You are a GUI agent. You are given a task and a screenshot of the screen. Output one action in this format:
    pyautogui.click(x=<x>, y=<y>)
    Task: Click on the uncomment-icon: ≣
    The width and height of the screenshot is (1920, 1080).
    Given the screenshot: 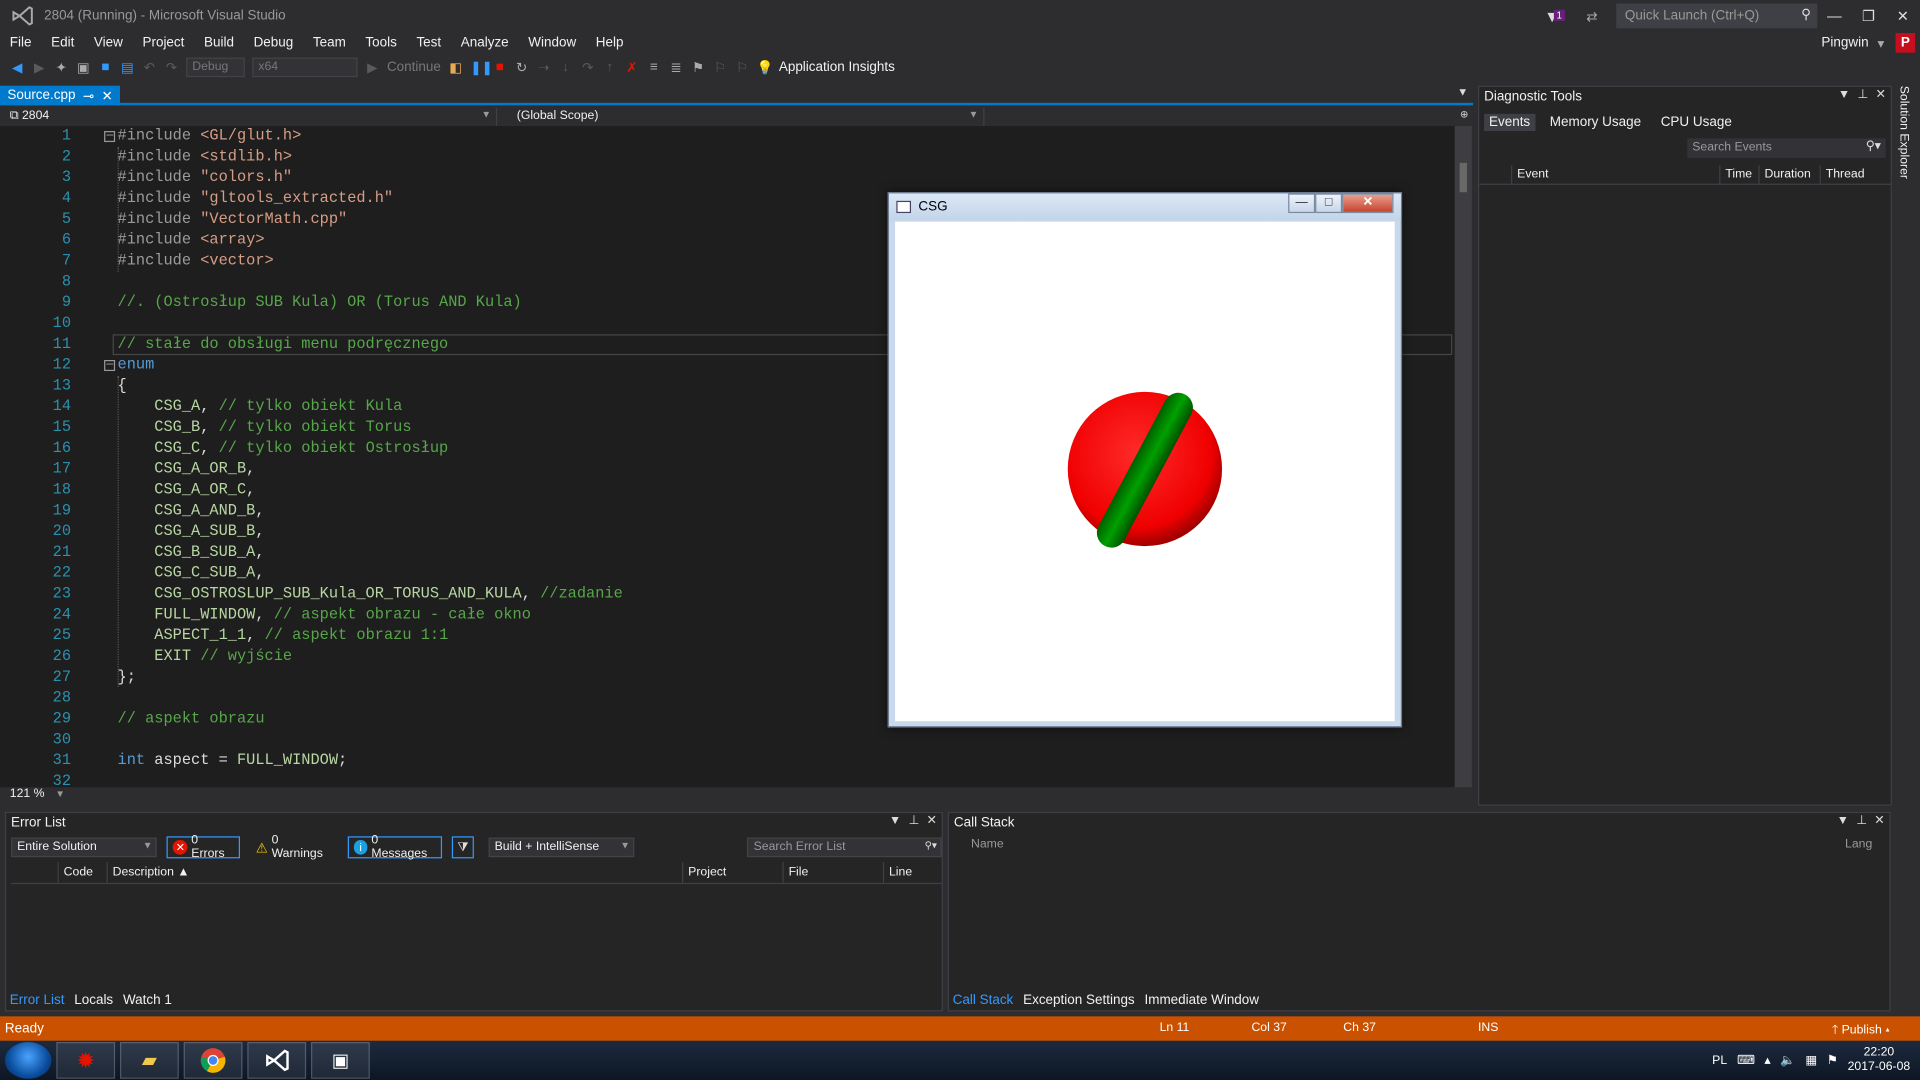 What is the action you would take?
    pyautogui.click(x=676, y=67)
    